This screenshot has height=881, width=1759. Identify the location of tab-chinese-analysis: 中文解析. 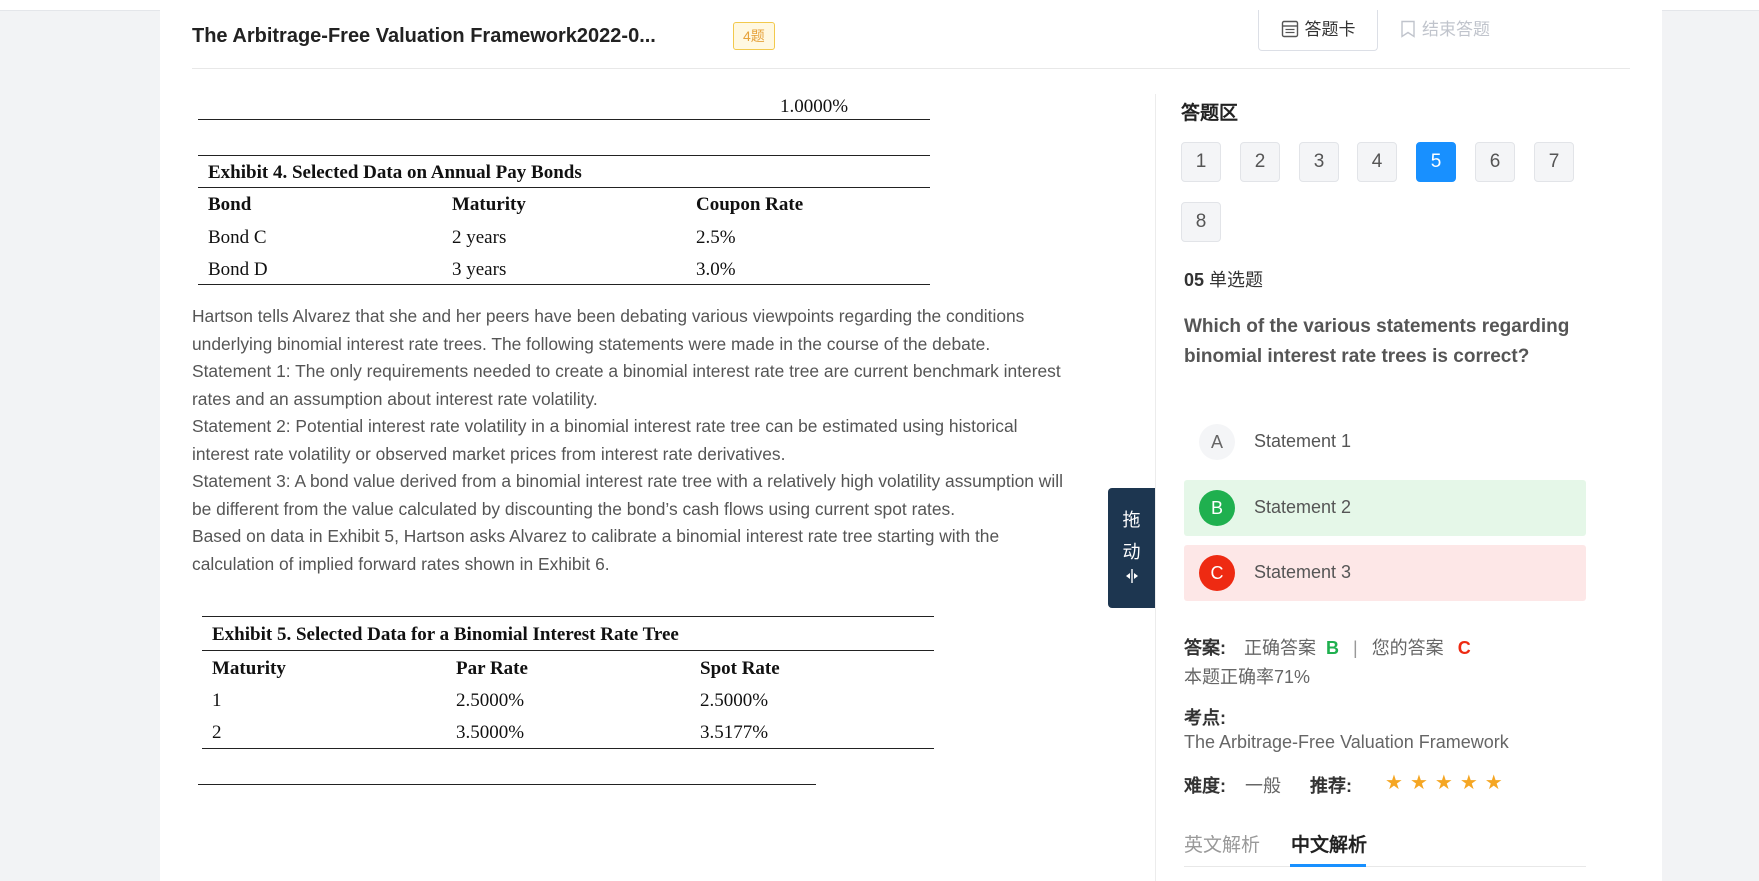
(1329, 843).